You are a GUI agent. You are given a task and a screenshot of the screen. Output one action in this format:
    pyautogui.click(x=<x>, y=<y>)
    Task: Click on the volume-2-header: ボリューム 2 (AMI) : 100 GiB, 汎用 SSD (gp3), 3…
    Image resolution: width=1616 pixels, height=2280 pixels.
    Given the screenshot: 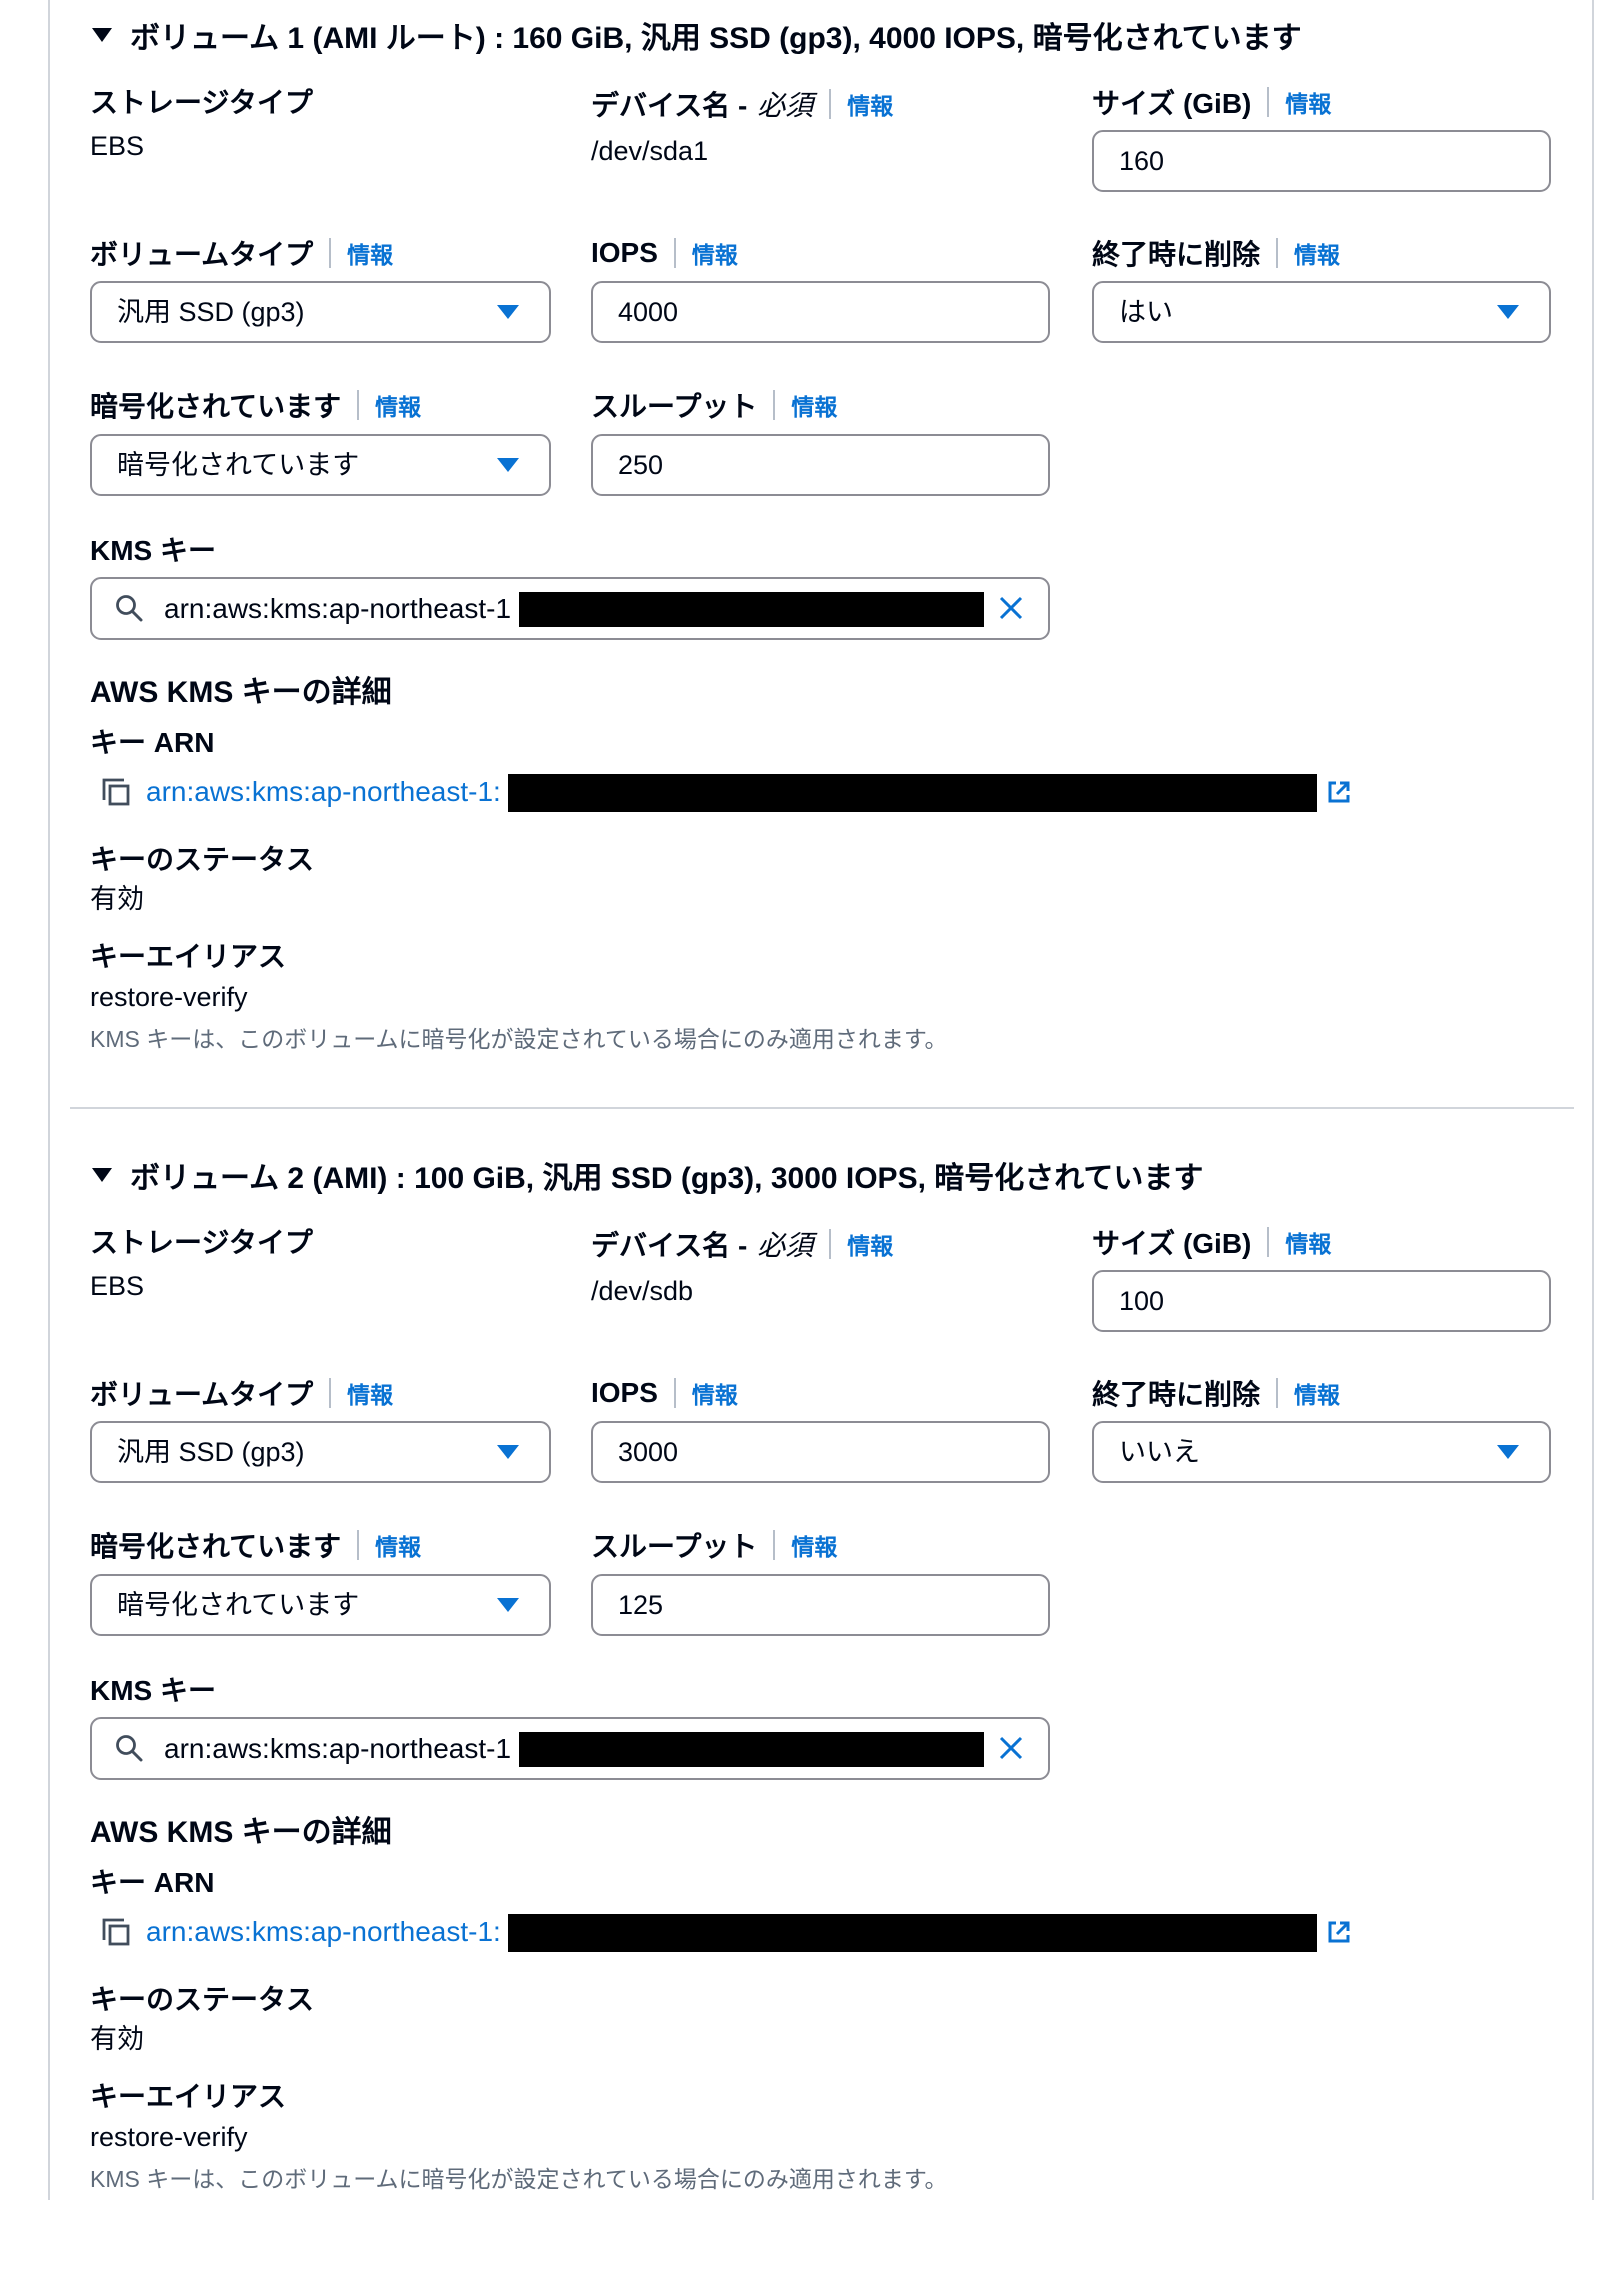 What is the action you would take?
    pyautogui.click(x=647, y=1175)
    